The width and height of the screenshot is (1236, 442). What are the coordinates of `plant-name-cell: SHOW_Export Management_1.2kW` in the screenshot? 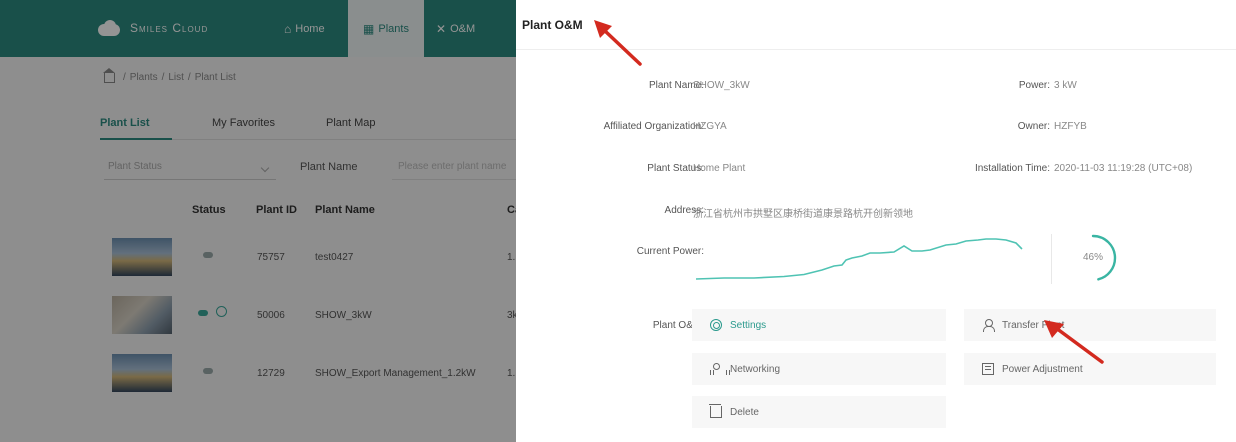 It's located at (395, 373).